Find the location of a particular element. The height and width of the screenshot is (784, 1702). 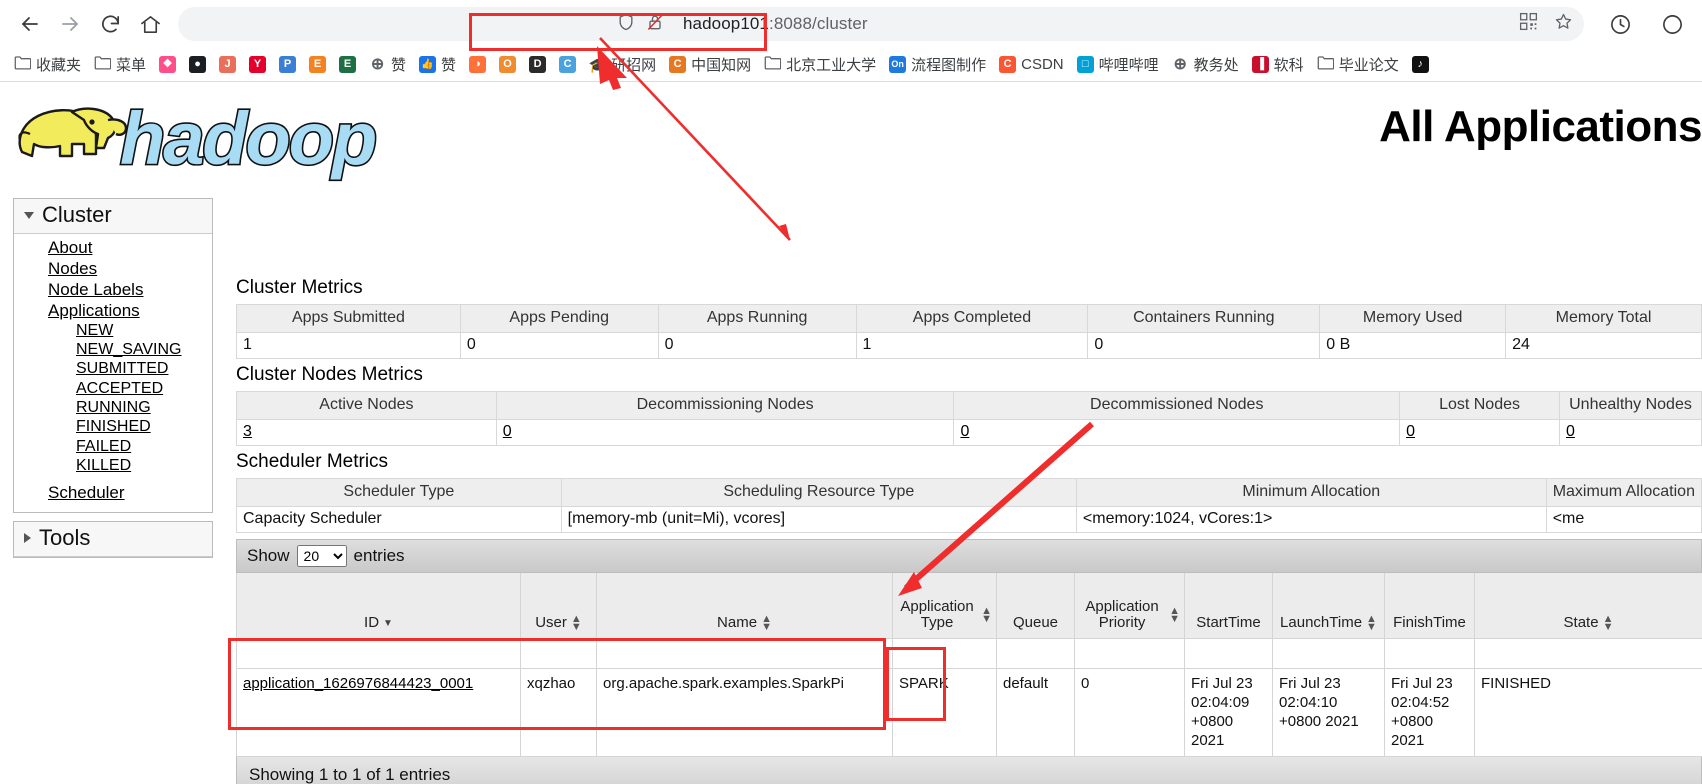

sidebar-item-submitted: SUBMITTED is located at coordinates (113, 369).